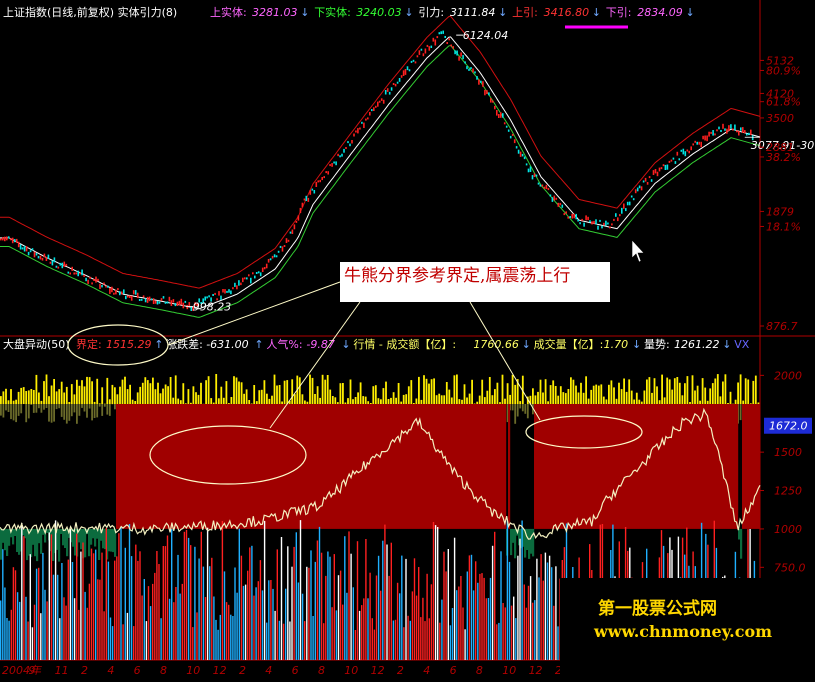 Image resolution: width=815 pixels, height=682 pixels. What do you see at coordinates (780, 118) in the screenshot?
I see `right-axis-top-label: 3500` at bounding box center [780, 118].